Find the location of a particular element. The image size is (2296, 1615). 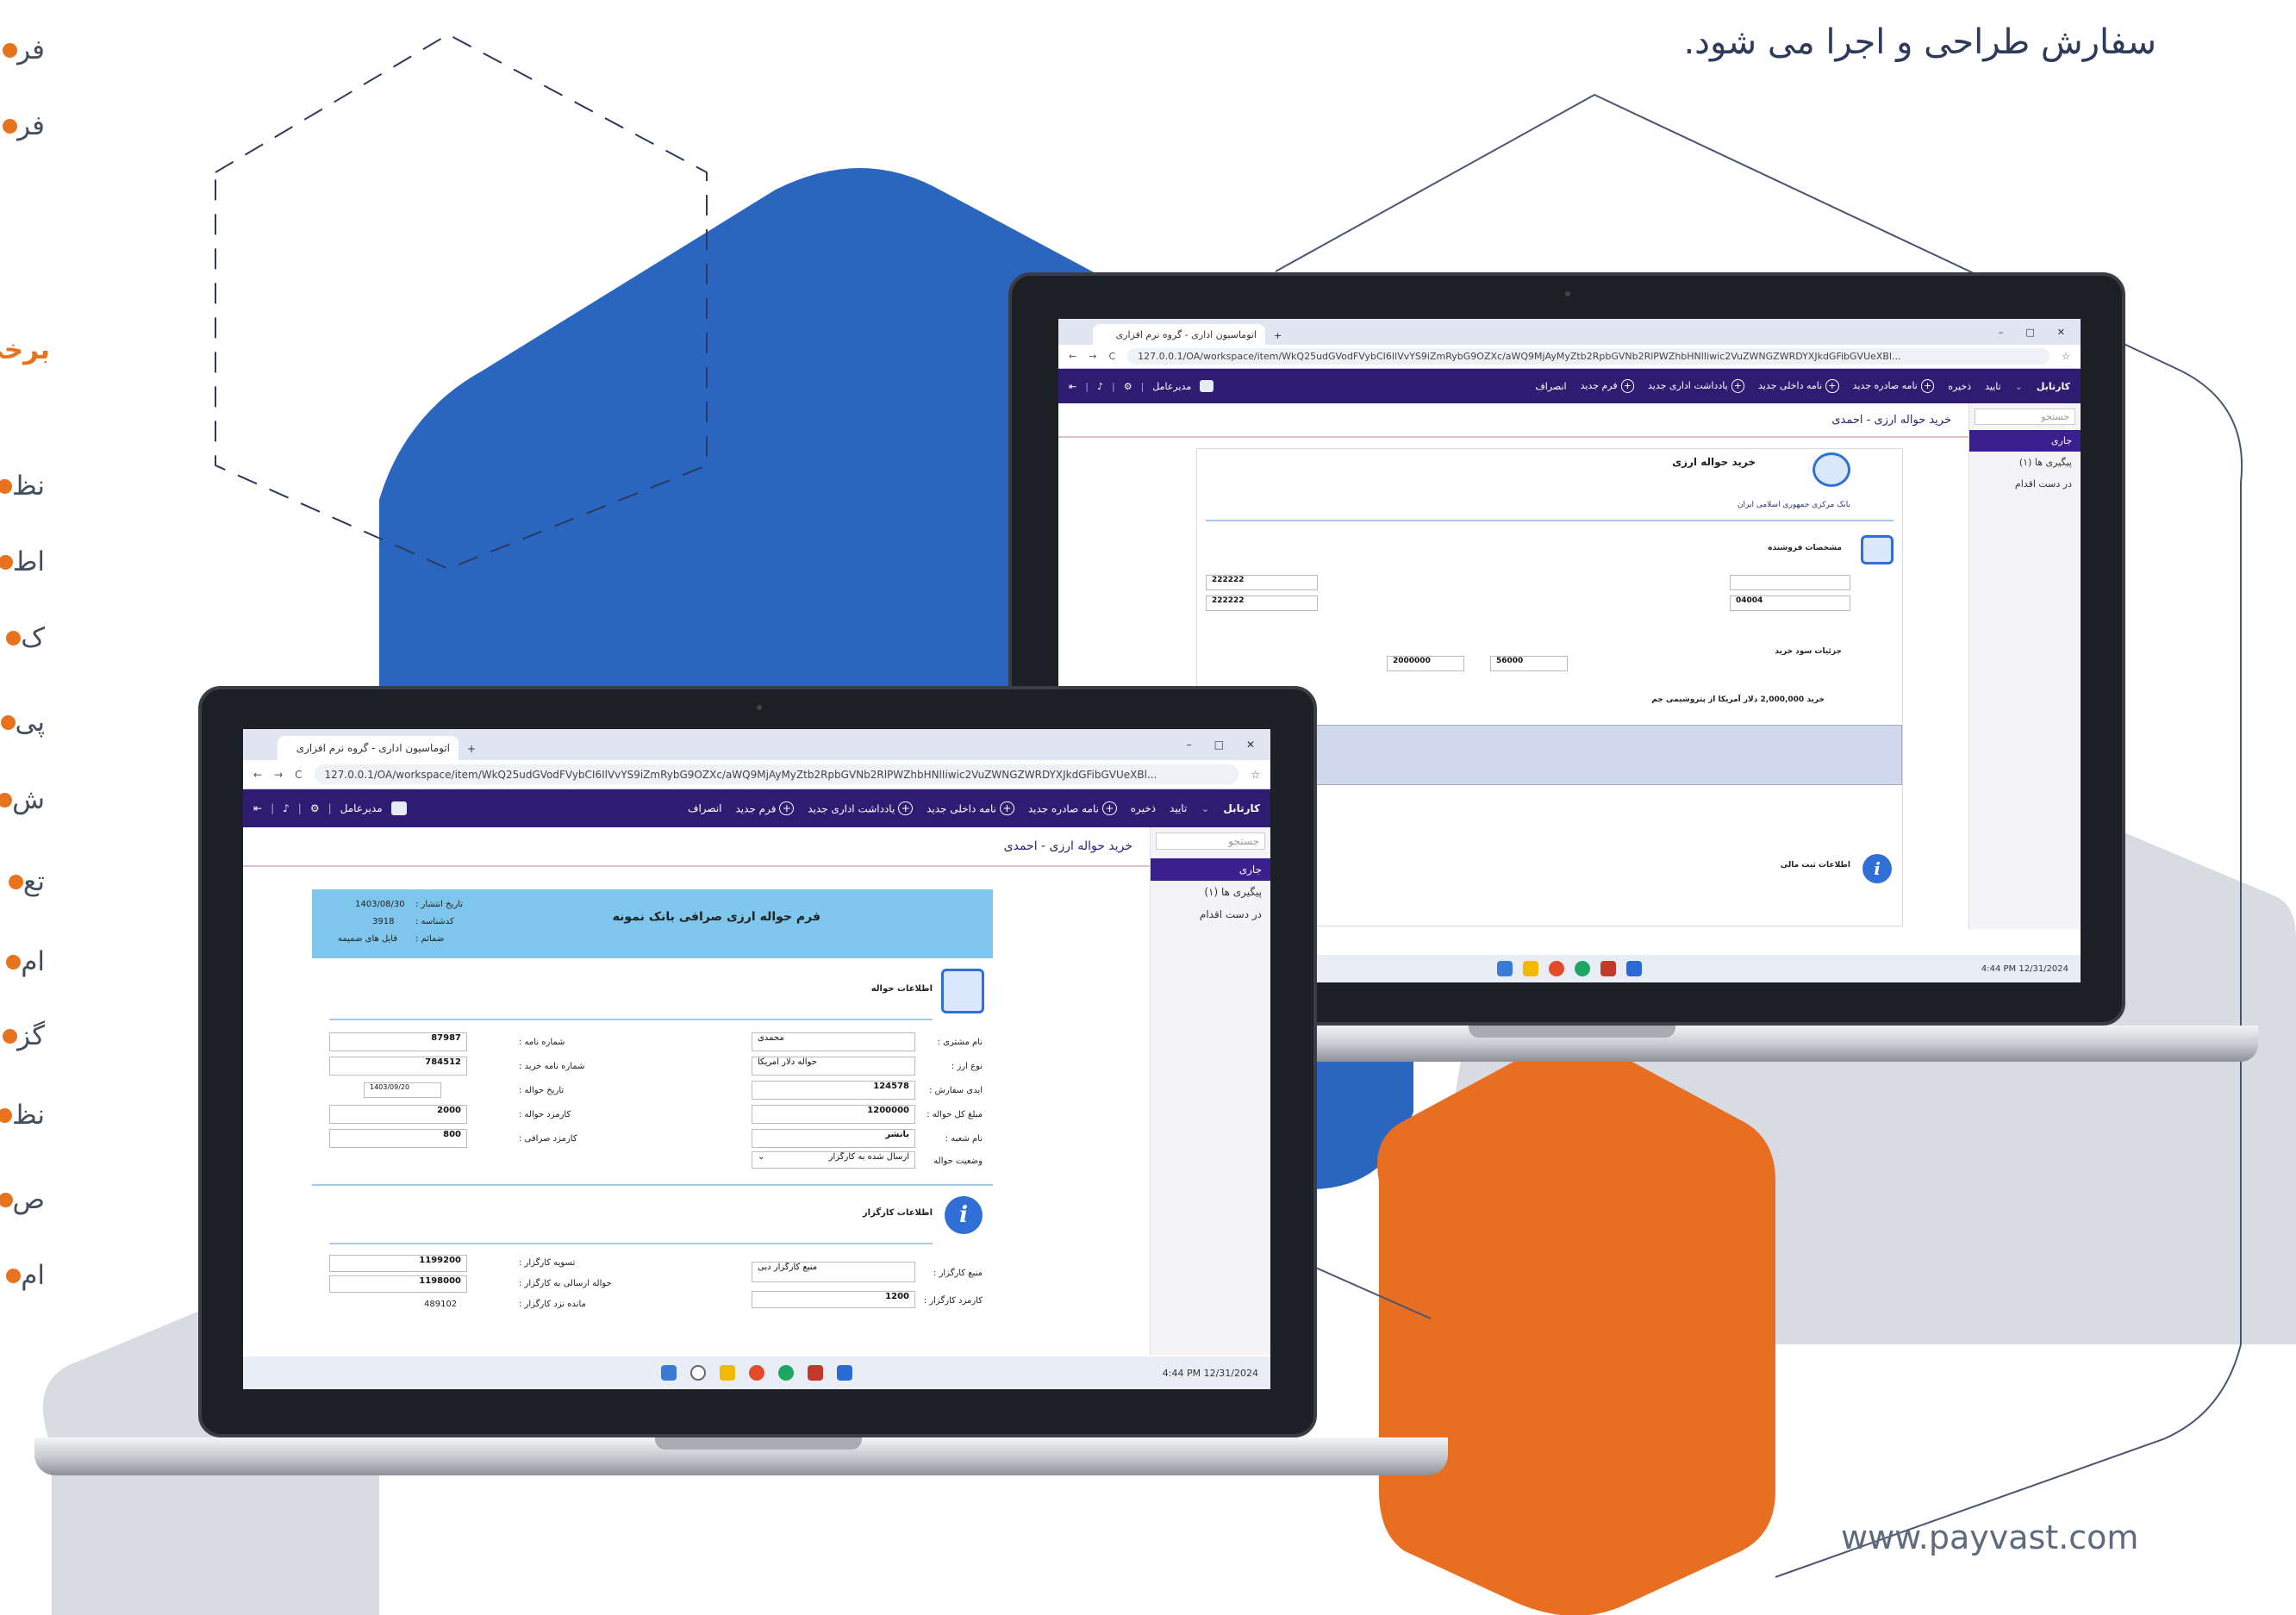

id-field: 222222 is located at coordinates (1262, 603).